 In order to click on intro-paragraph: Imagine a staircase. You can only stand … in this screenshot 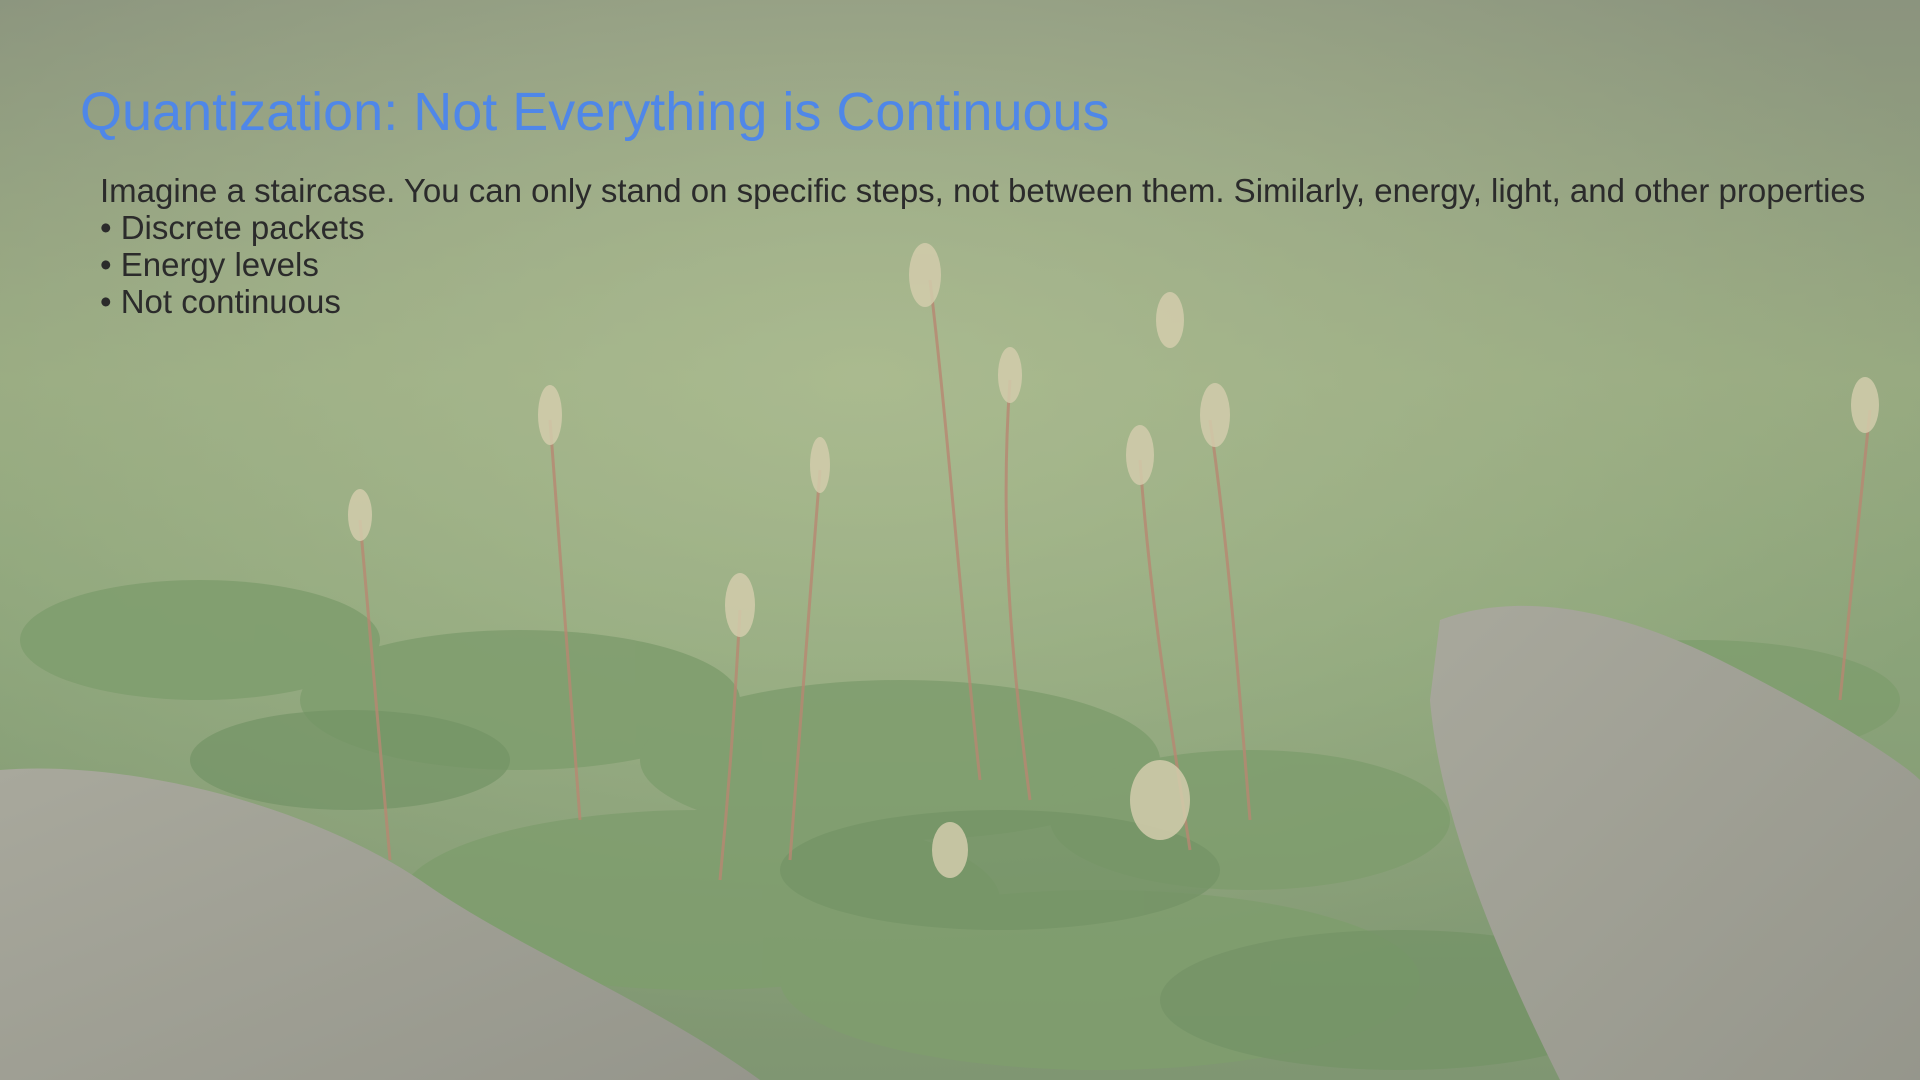, I will do `click(983, 190)`.